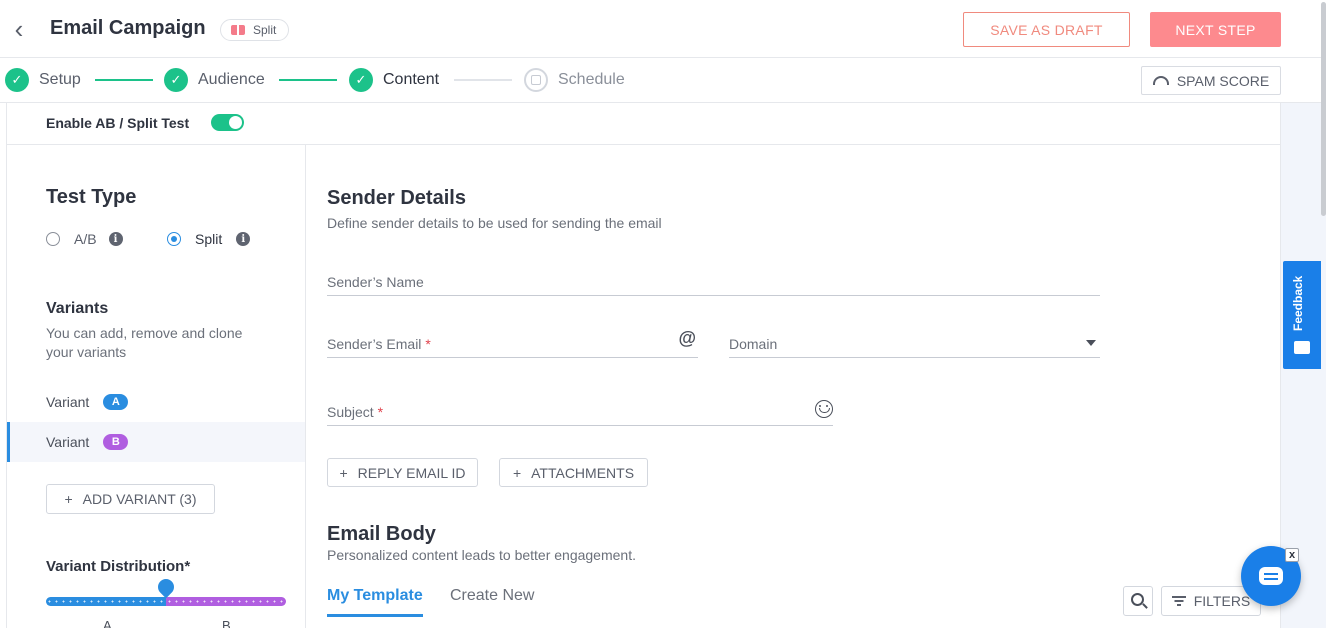 The image size is (1326, 628). I want to click on emoji-icon, so click(824, 409).